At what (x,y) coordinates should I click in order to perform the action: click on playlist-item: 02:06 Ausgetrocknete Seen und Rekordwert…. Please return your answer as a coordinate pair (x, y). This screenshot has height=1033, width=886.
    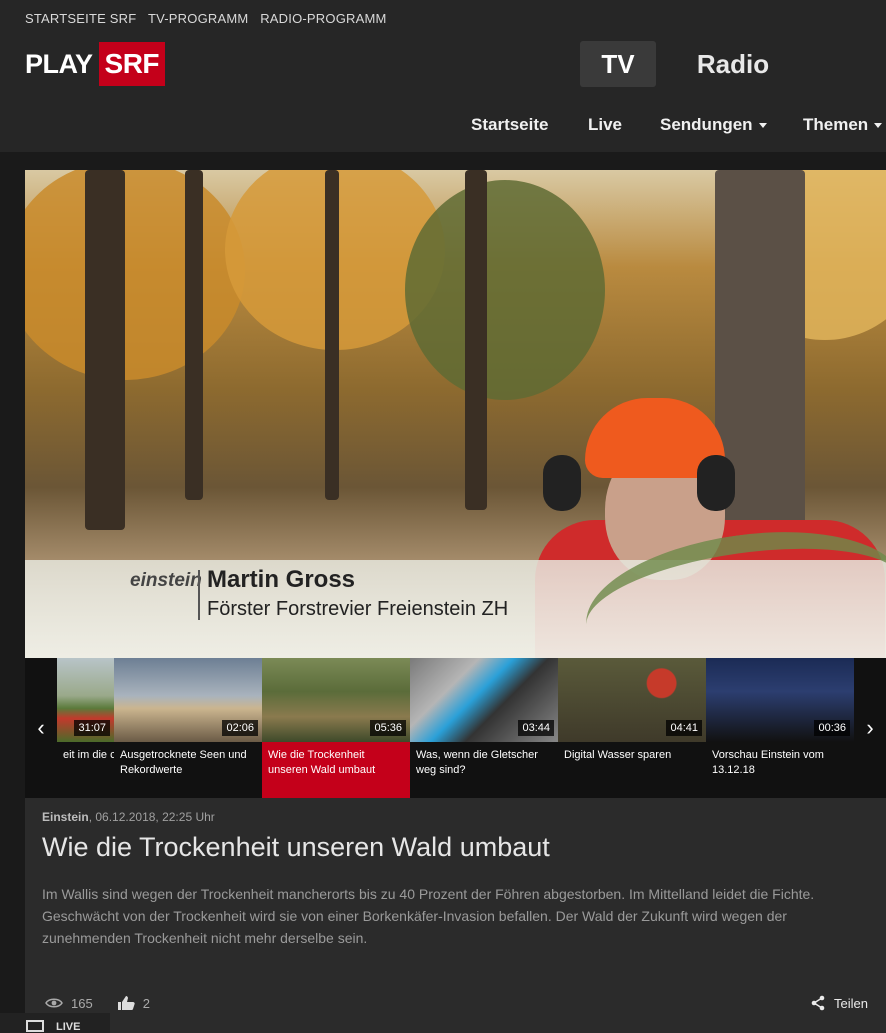
    Looking at the image, I should click on (188, 728).